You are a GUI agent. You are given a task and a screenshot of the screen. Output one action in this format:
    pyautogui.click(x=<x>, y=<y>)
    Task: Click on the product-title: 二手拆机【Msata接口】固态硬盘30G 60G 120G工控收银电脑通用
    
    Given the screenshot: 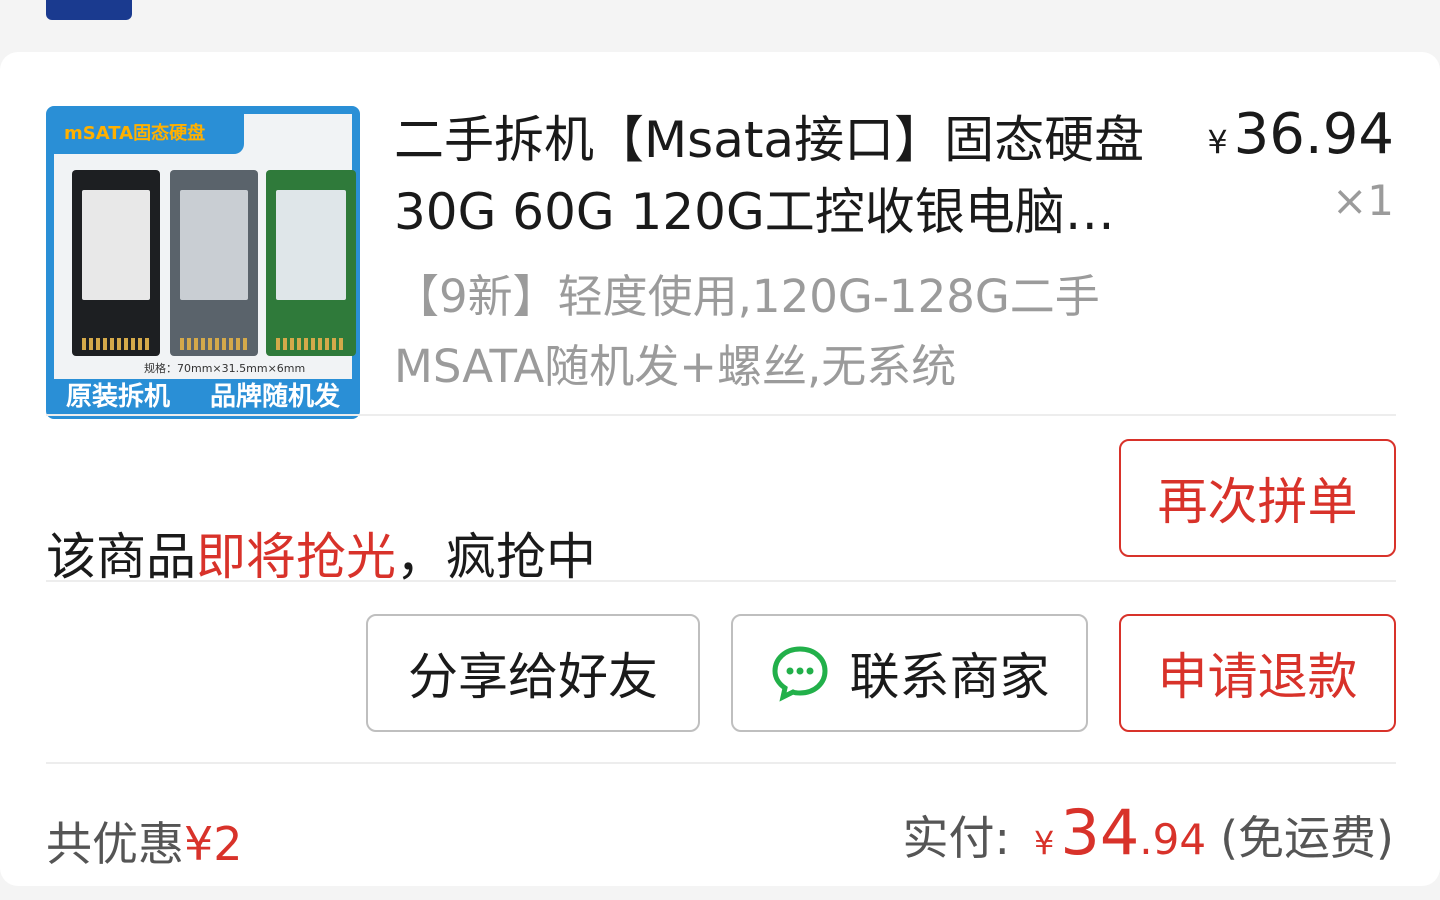 What is the action you would take?
    pyautogui.click(x=774, y=176)
    